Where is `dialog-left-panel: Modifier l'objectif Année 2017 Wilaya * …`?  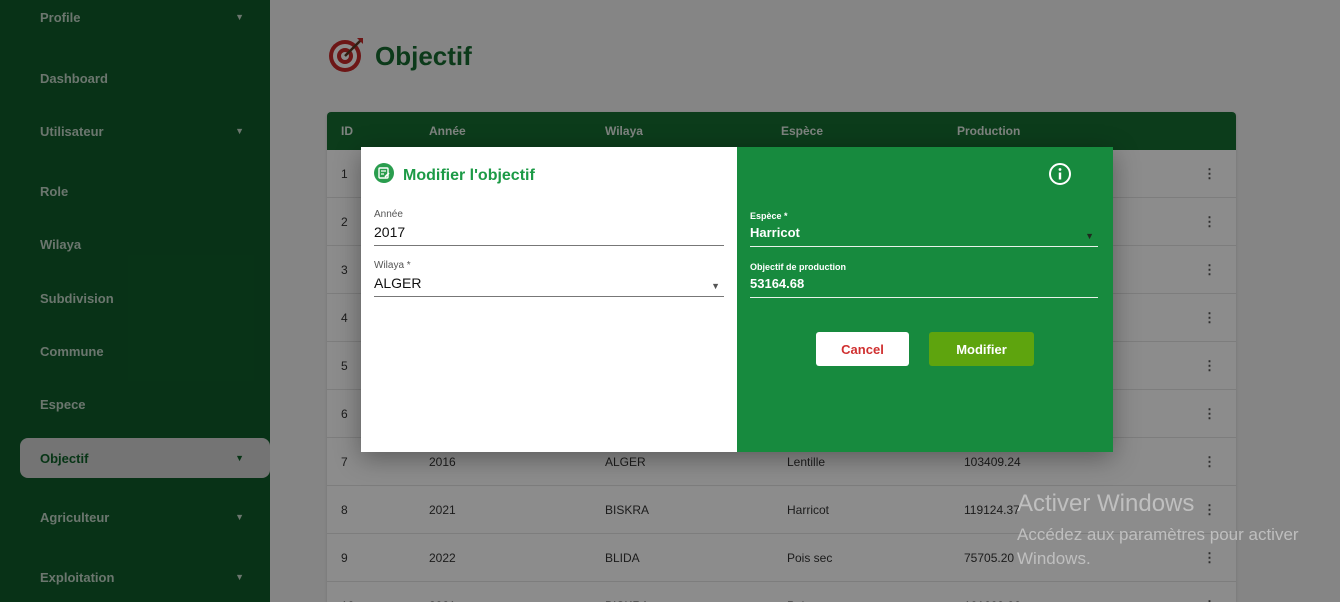 dialog-left-panel: Modifier l'objectif Année 2017 Wilaya * … is located at coordinates (549, 299).